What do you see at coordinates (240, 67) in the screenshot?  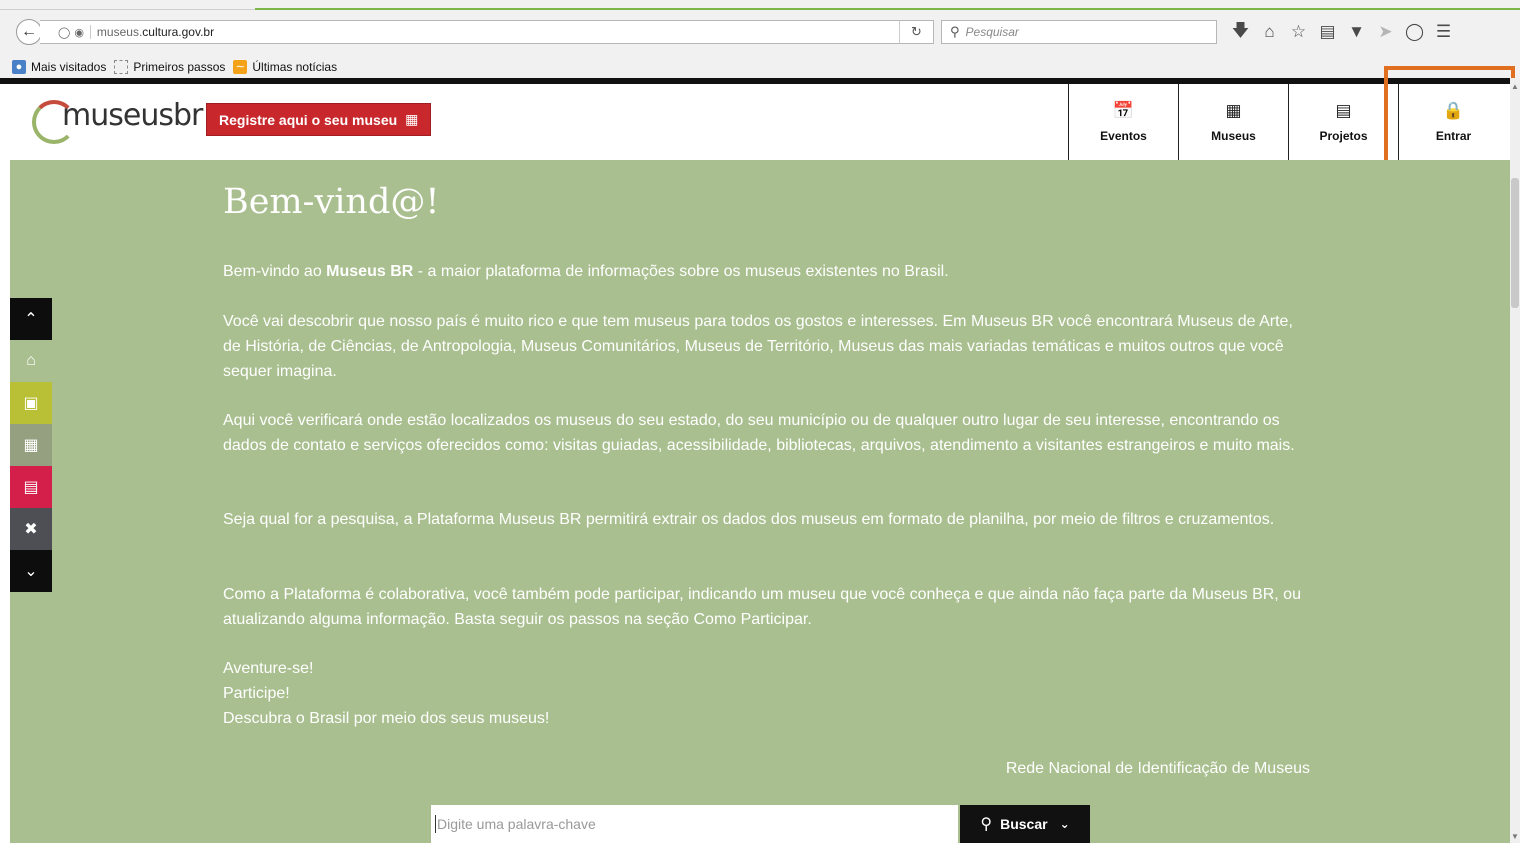 I see `rss-icon: ∼` at bounding box center [240, 67].